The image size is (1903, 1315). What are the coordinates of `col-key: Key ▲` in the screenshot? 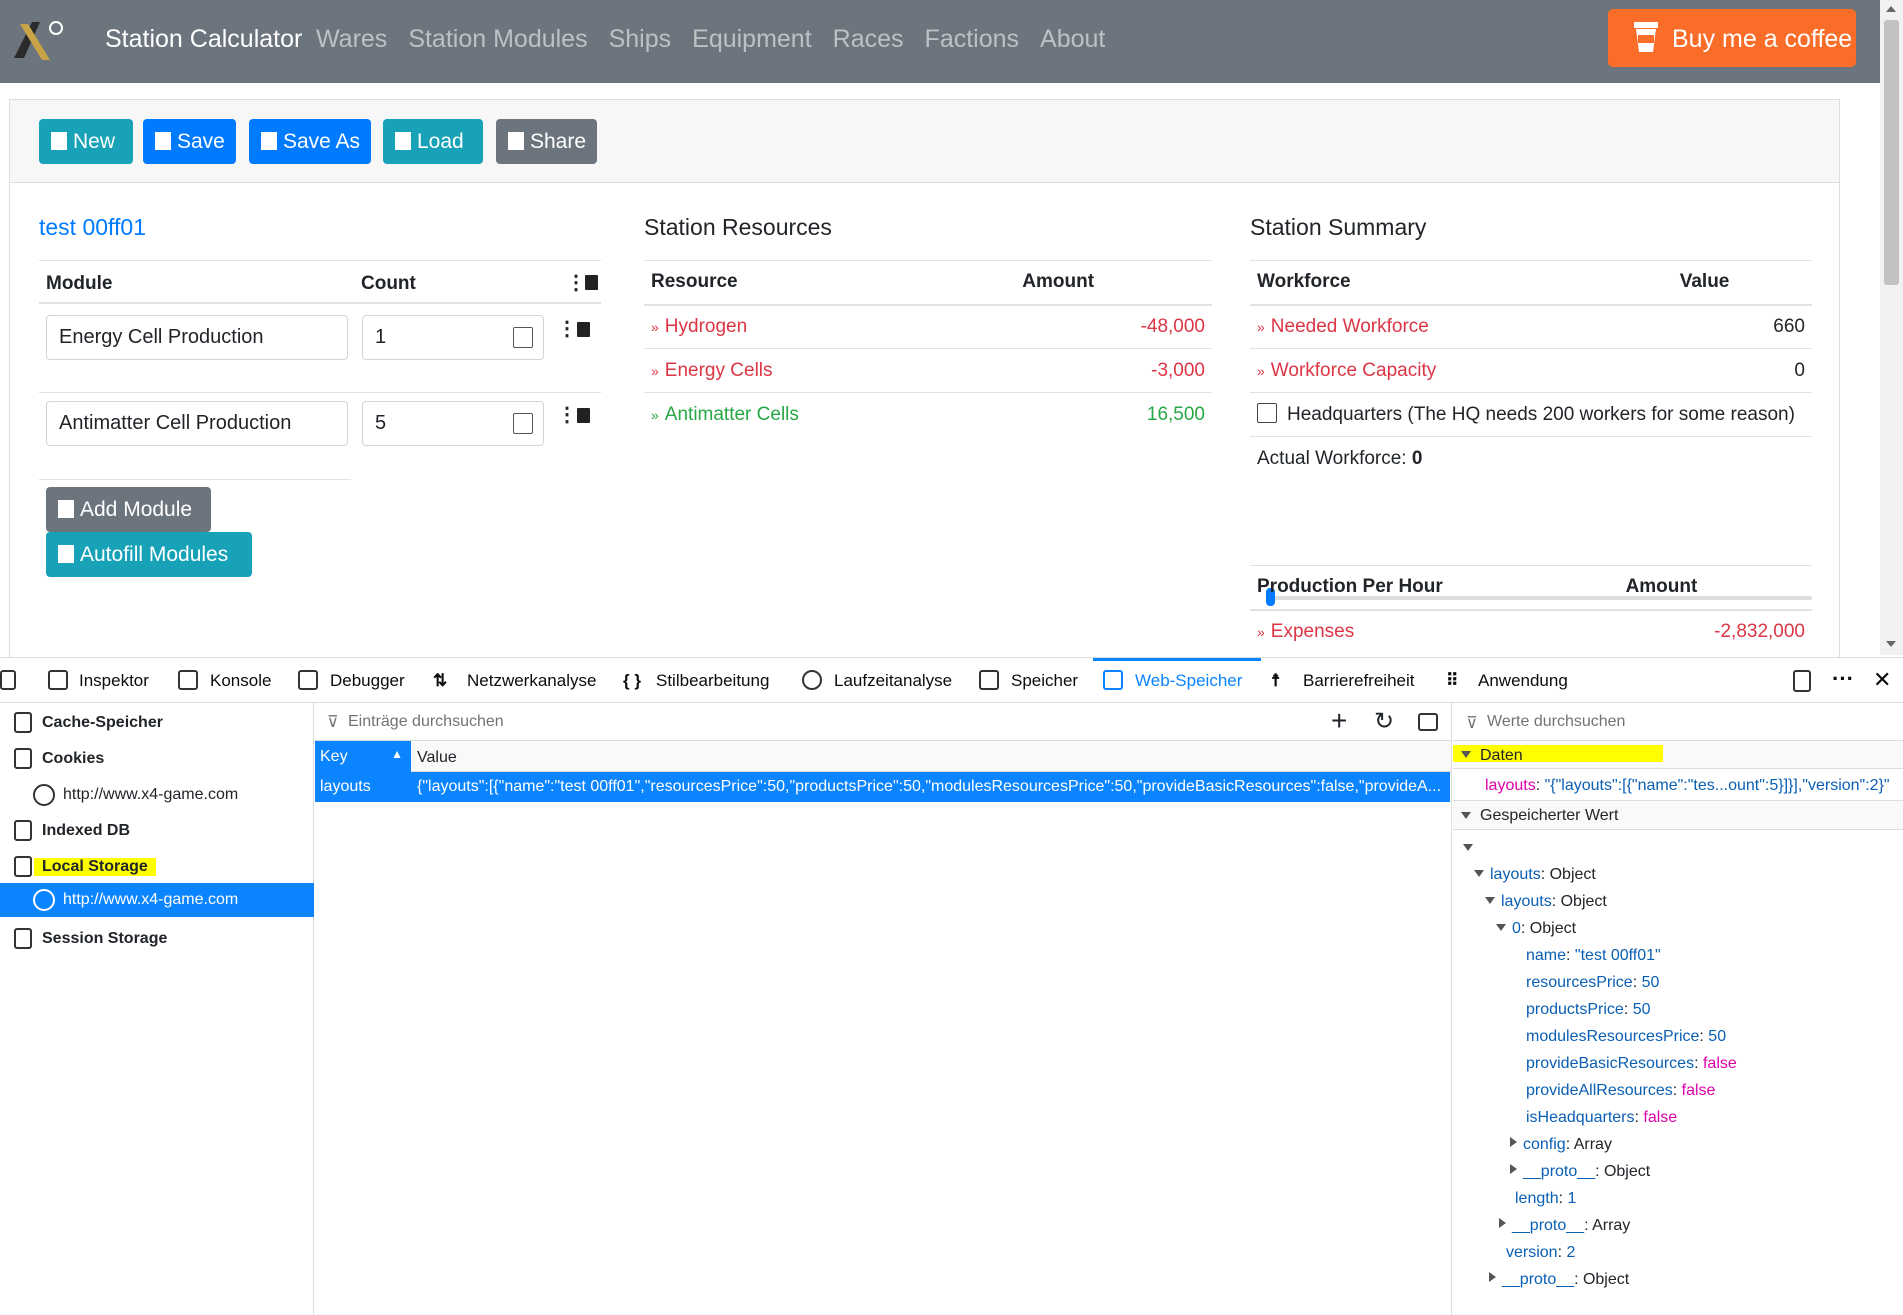 It's located at (363, 756).